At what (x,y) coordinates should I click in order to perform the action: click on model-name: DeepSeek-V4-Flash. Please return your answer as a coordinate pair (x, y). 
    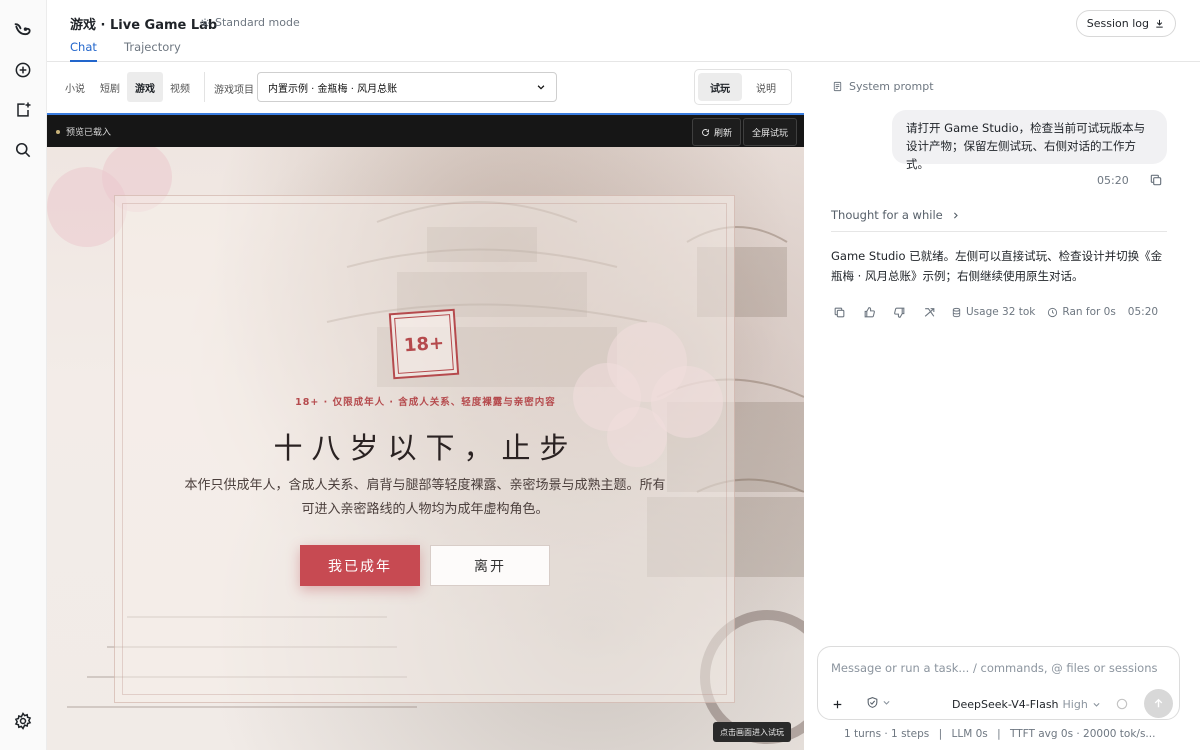
    Looking at the image, I should click on (1005, 704).